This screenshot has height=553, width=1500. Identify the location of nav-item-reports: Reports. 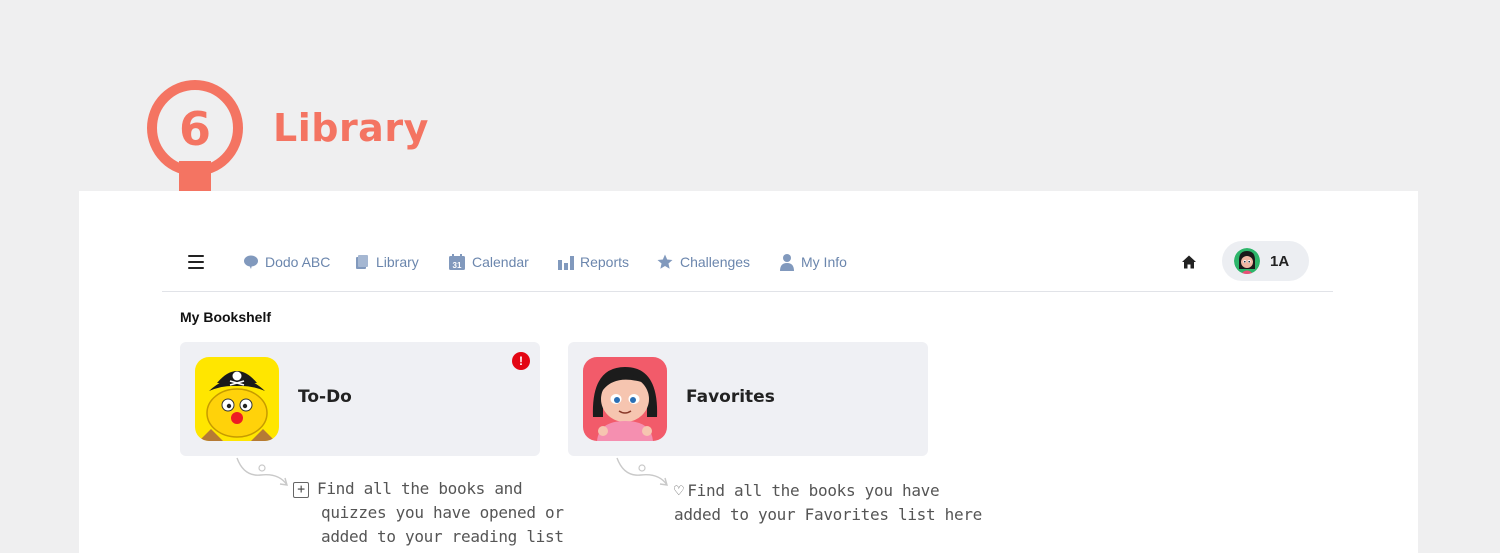
(593, 262).